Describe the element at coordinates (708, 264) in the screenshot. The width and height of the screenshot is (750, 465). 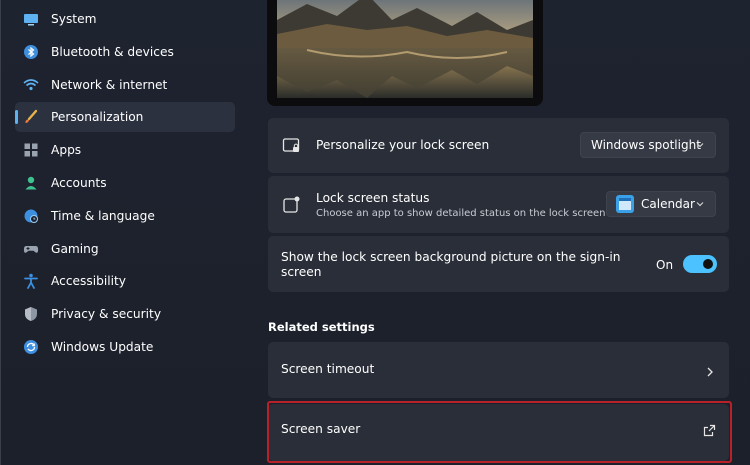
I see `toggle-knob` at that location.